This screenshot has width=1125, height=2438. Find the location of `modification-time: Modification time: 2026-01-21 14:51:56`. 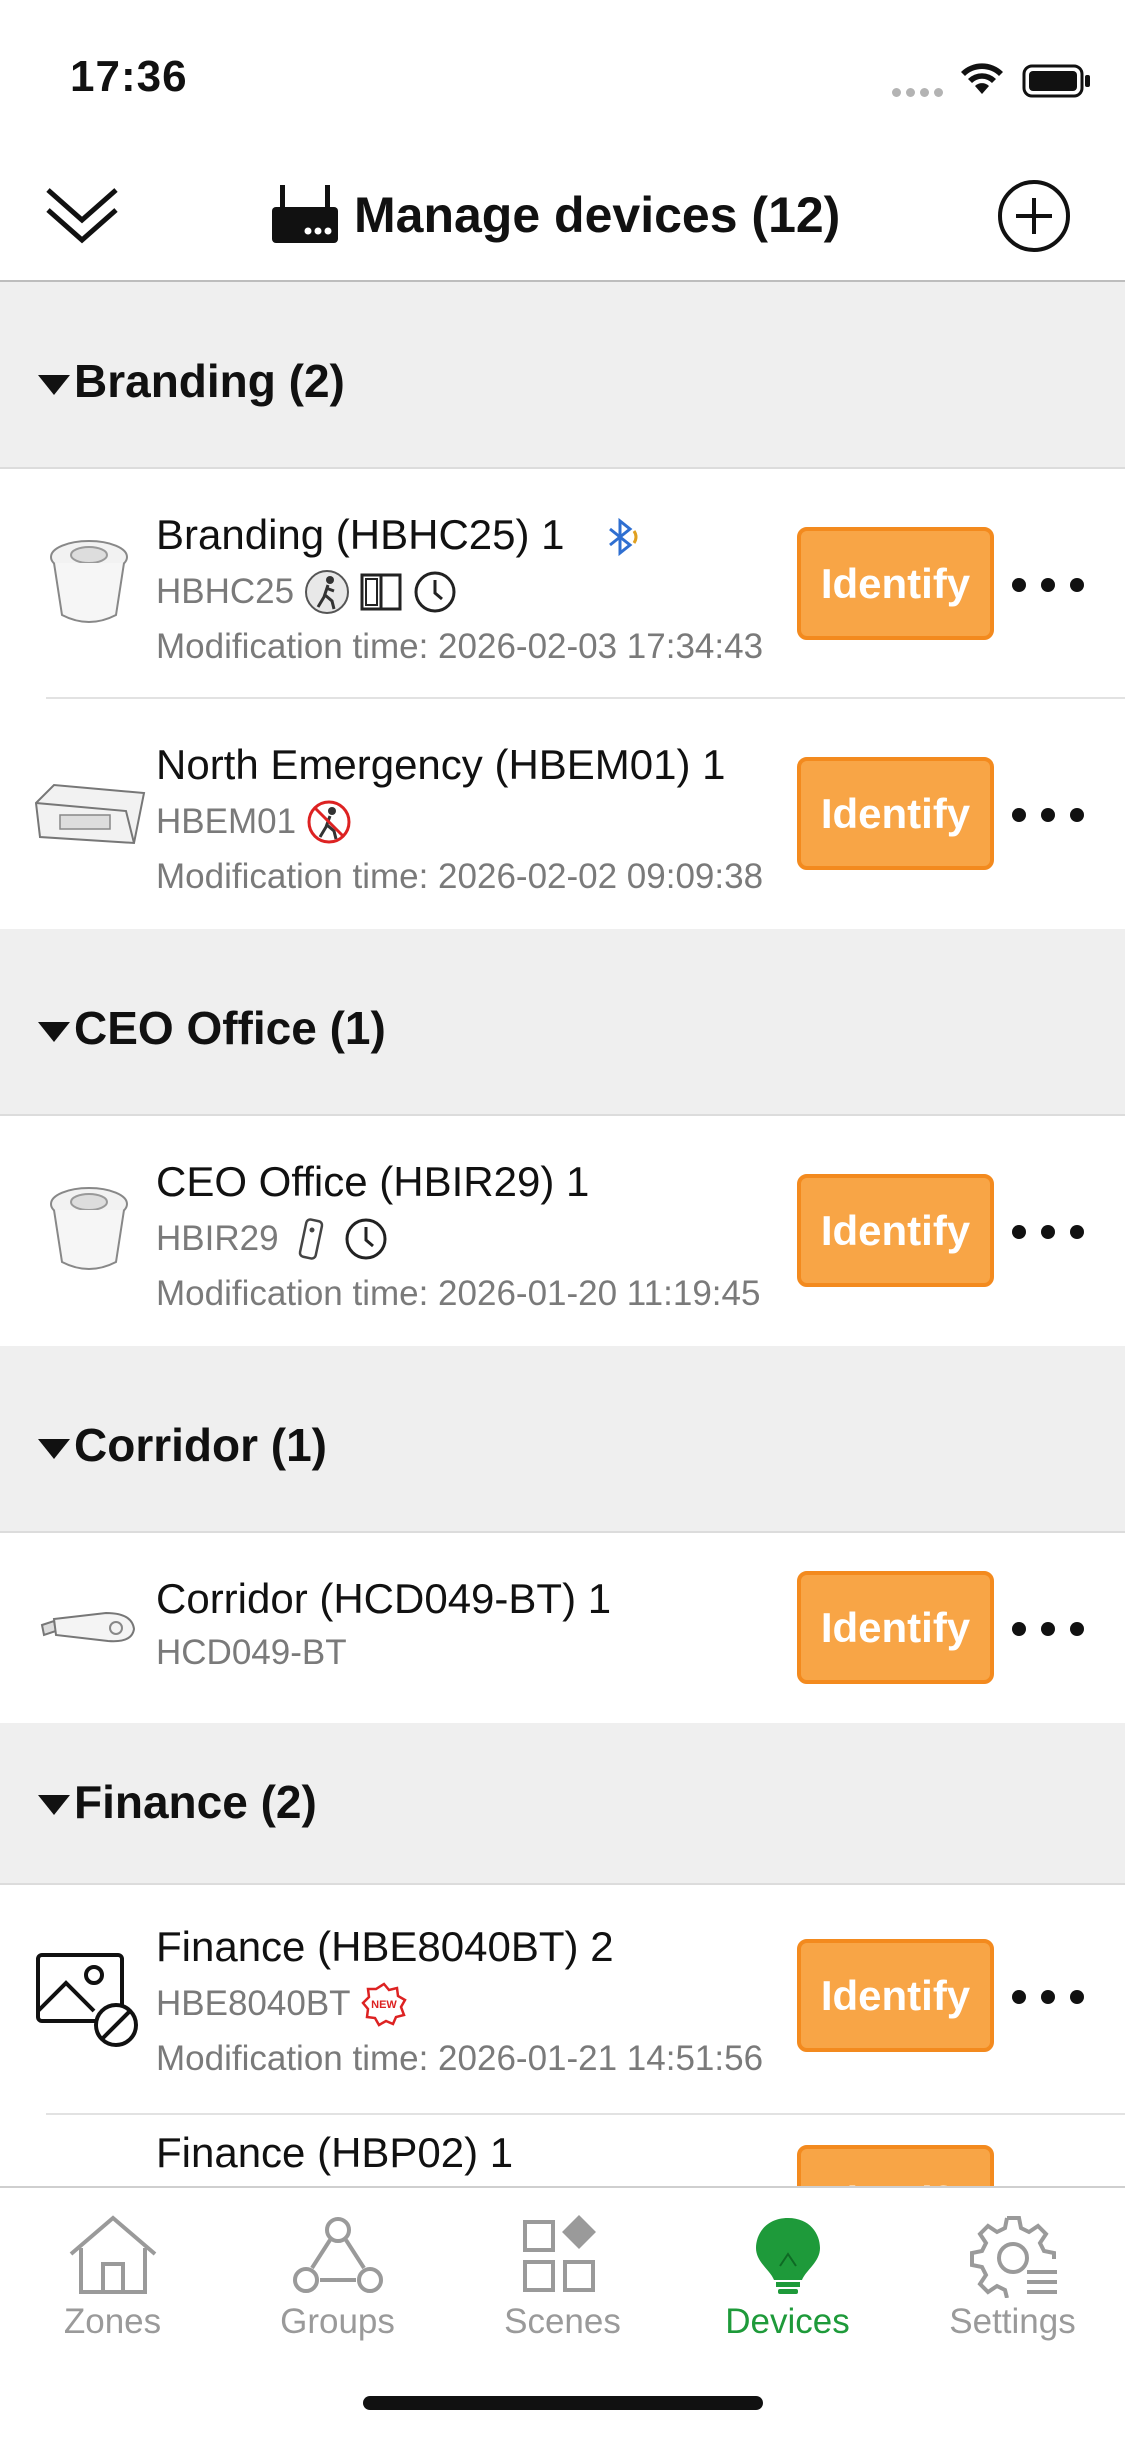

modification-time: Modification time: 2026-01-21 14:51:56 is located at coordinates (460, 2058).